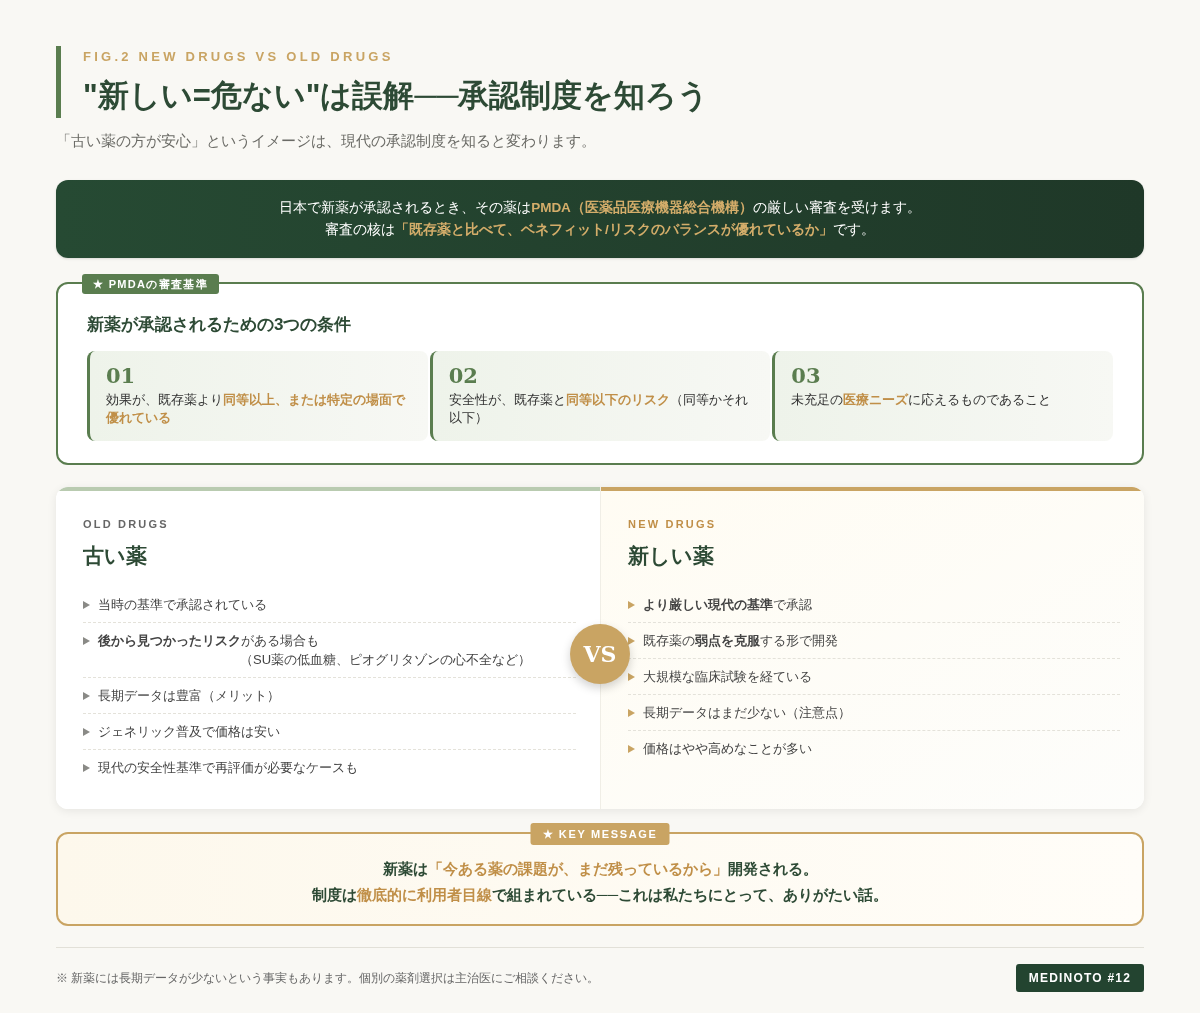  I want to click on footer-note: ※ 新薬には長期データが少ないという事実もあります。個別の薬剤選択は主治医にご相談ください。, so click(328, 978).